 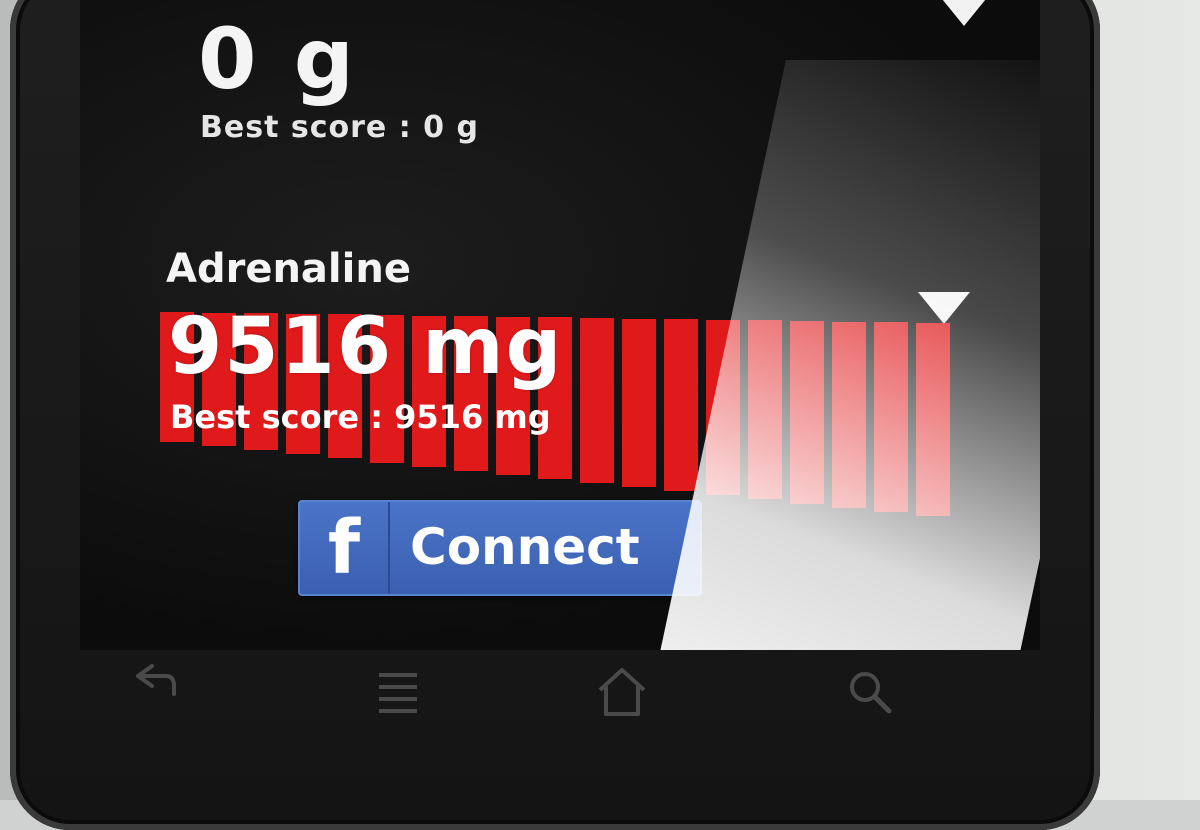 What do you see at coordinates (398, 692) in the screenshot?
I see `menu-icon` at bounding box center [398, 692].